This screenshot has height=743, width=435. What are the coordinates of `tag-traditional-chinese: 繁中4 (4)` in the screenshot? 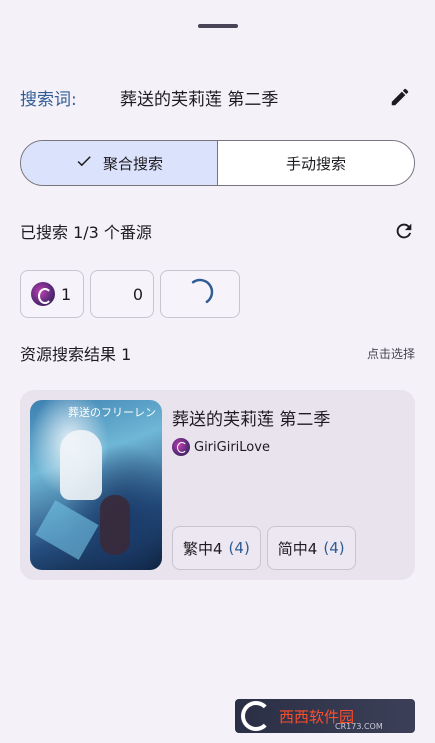 It's located at (216, 548).